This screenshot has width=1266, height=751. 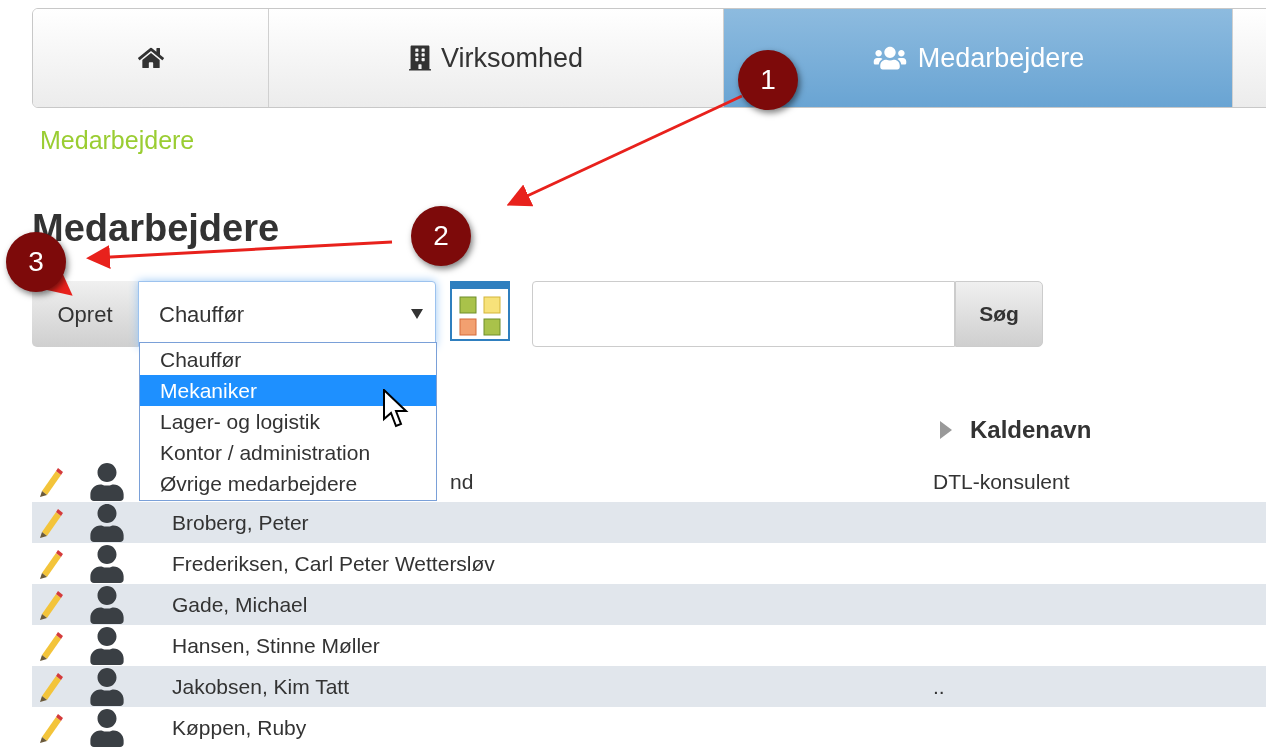 I want to click on column-header: Kaldenavn, so click(x=1031, y=430).